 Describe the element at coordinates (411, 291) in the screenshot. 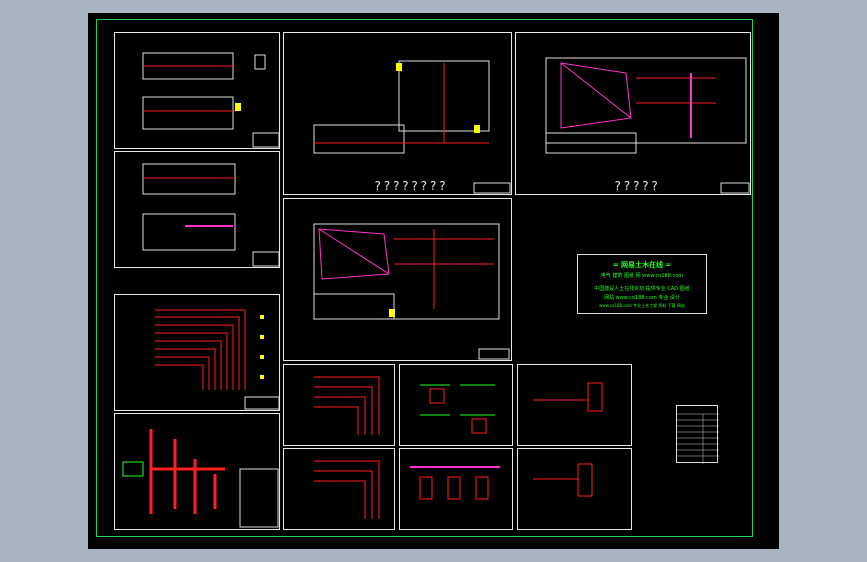

I see `sheet-floor-plan-c-drawing` at that location.